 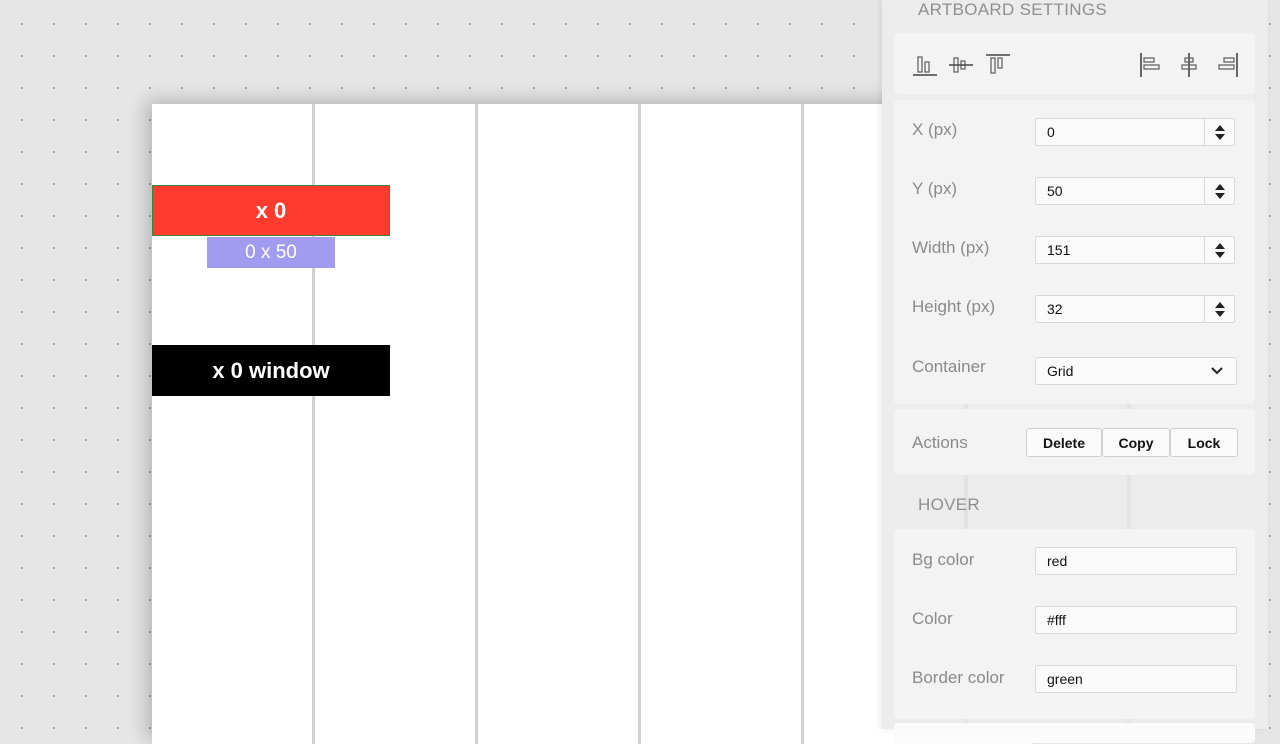 I want to click on alignment-toolbar, so click(x=1074, y=63).